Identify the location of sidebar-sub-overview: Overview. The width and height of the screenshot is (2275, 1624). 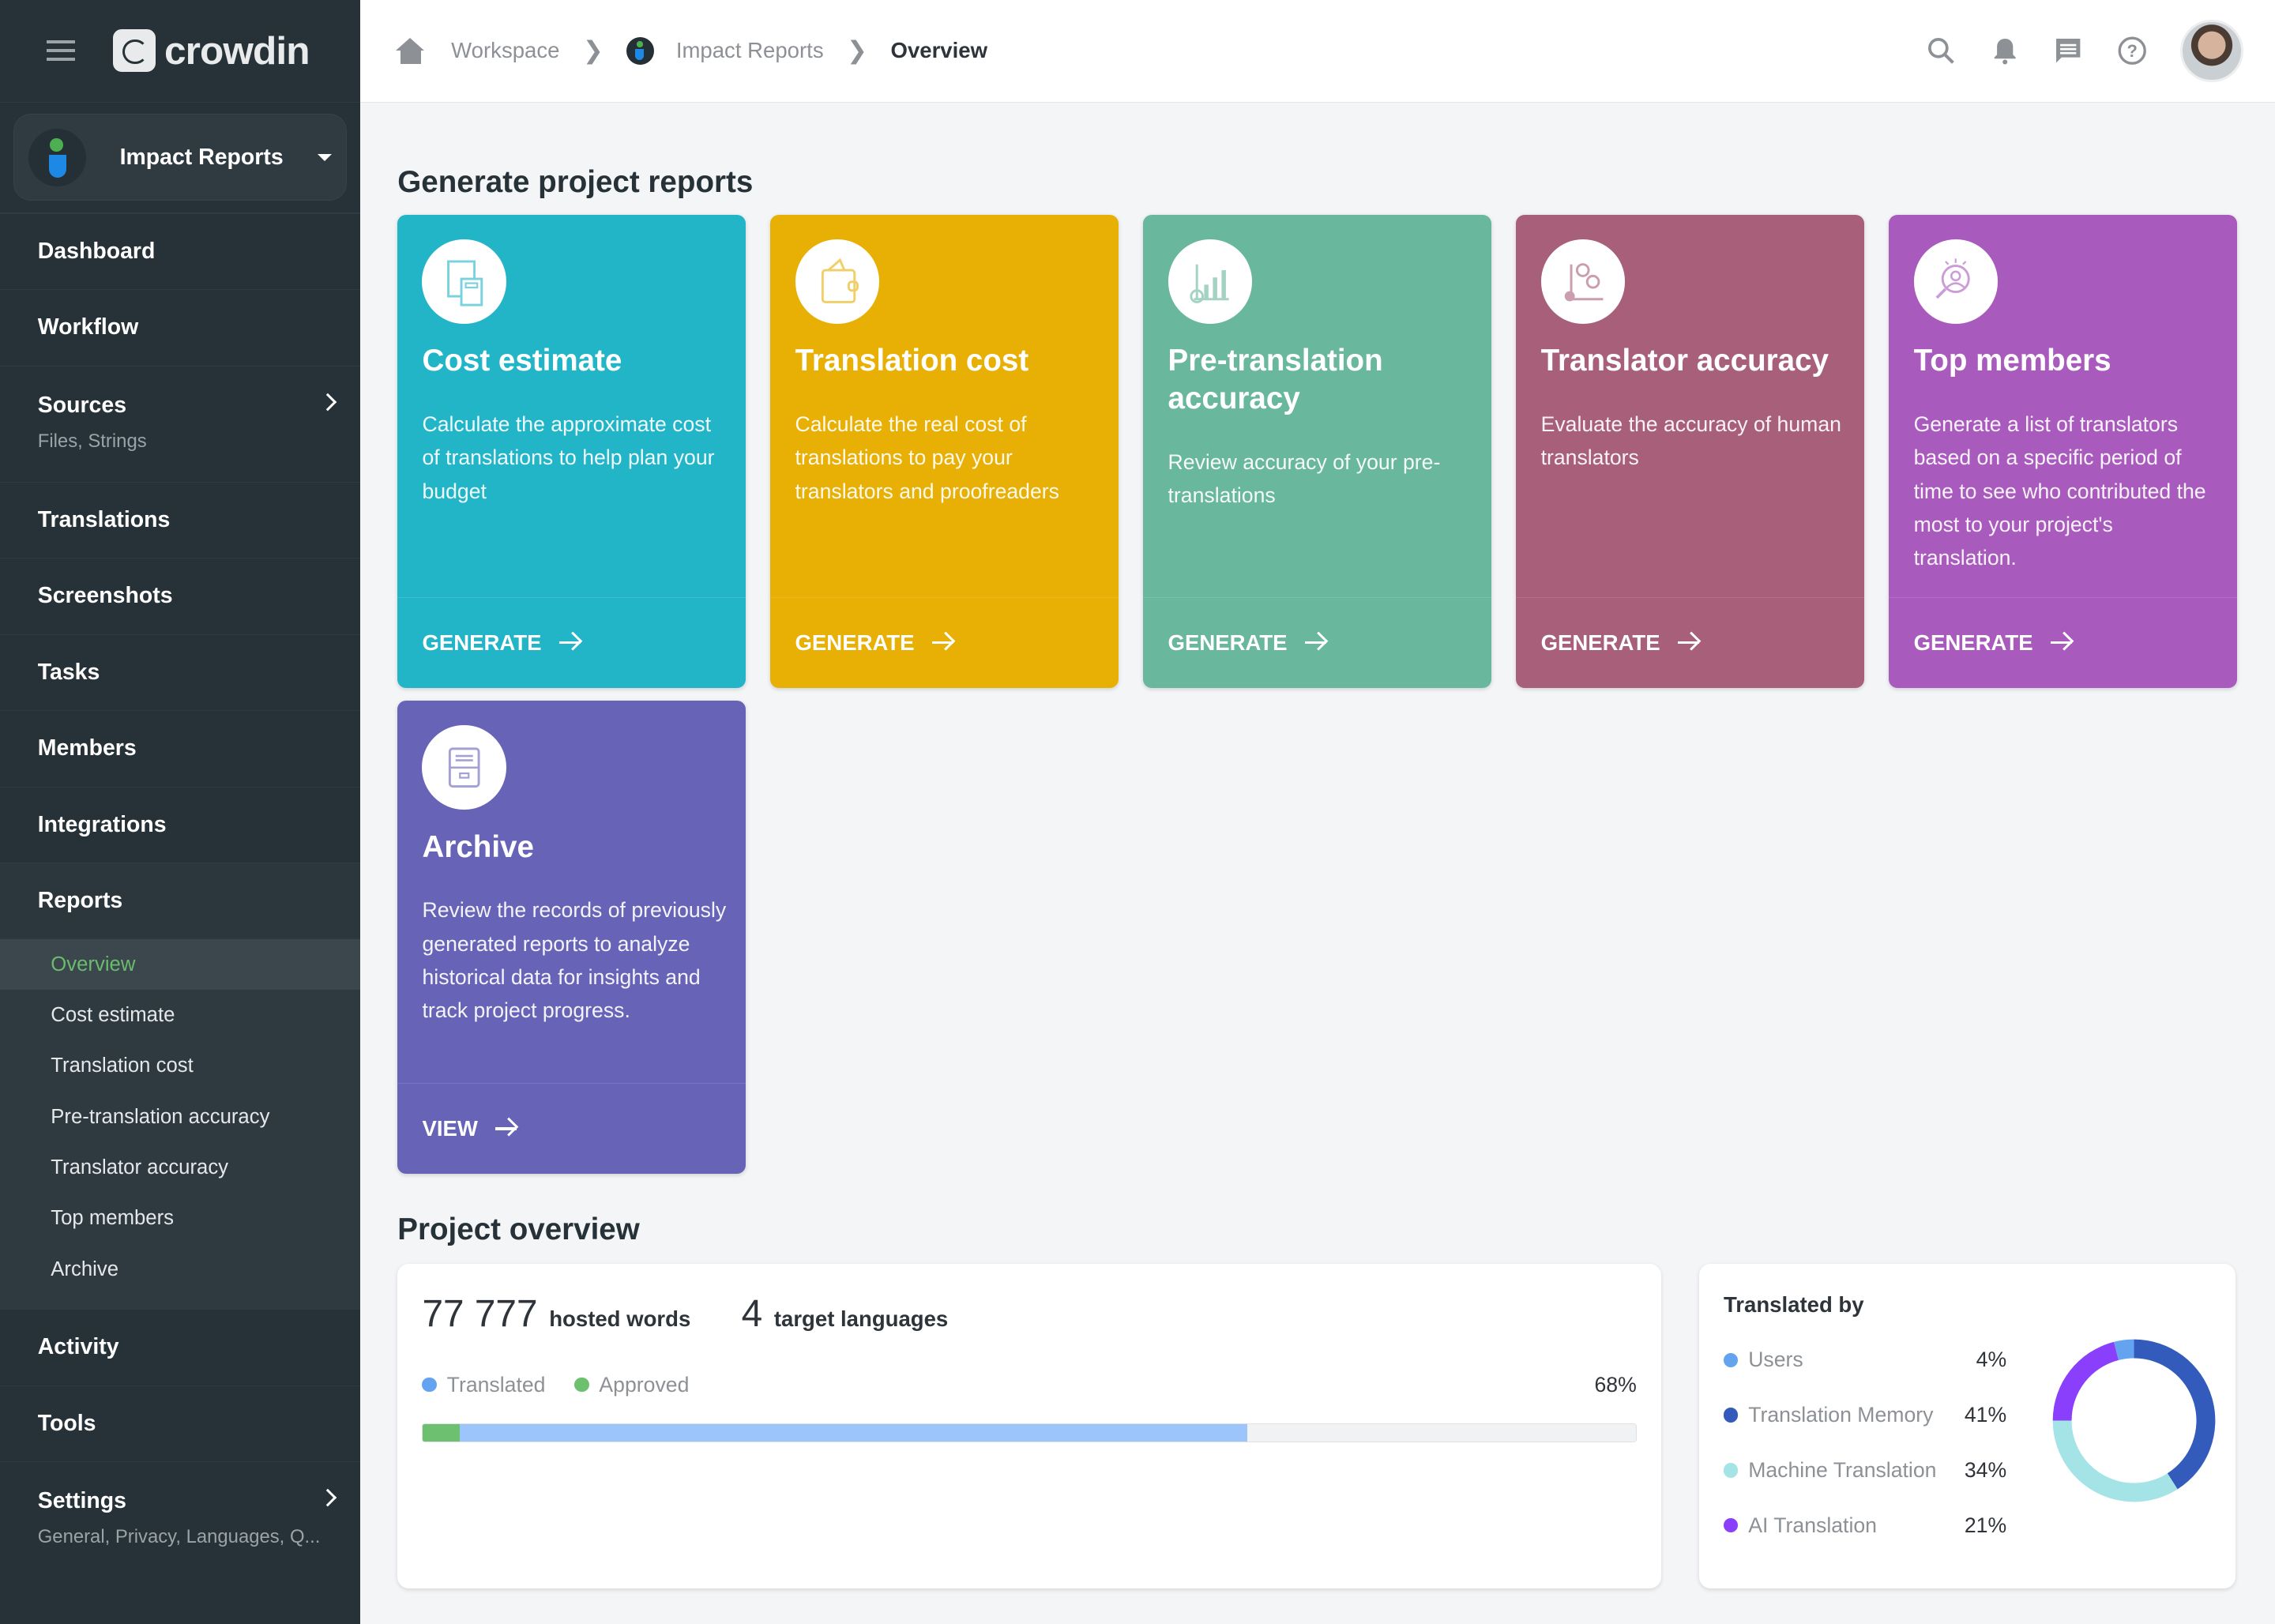
(180, 964).